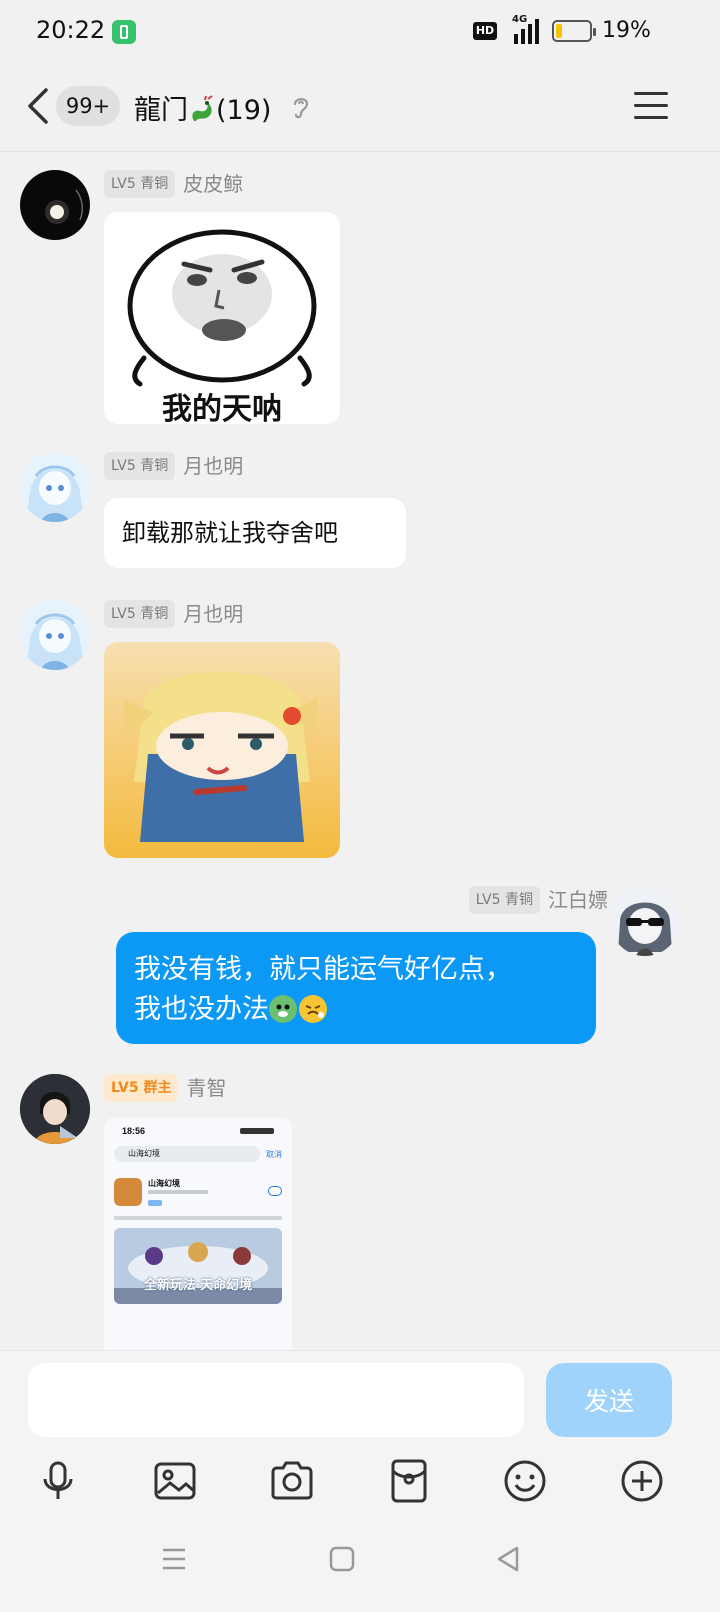 This screenshot has height=1612, width=720. Describe the element at coordinates (356, 1010) in the screenshot. I see `message-line-2: 我也没办法` at that location.